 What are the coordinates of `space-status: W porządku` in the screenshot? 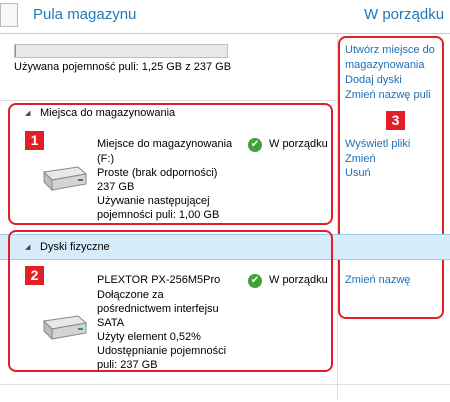 It's located at (298, 144).